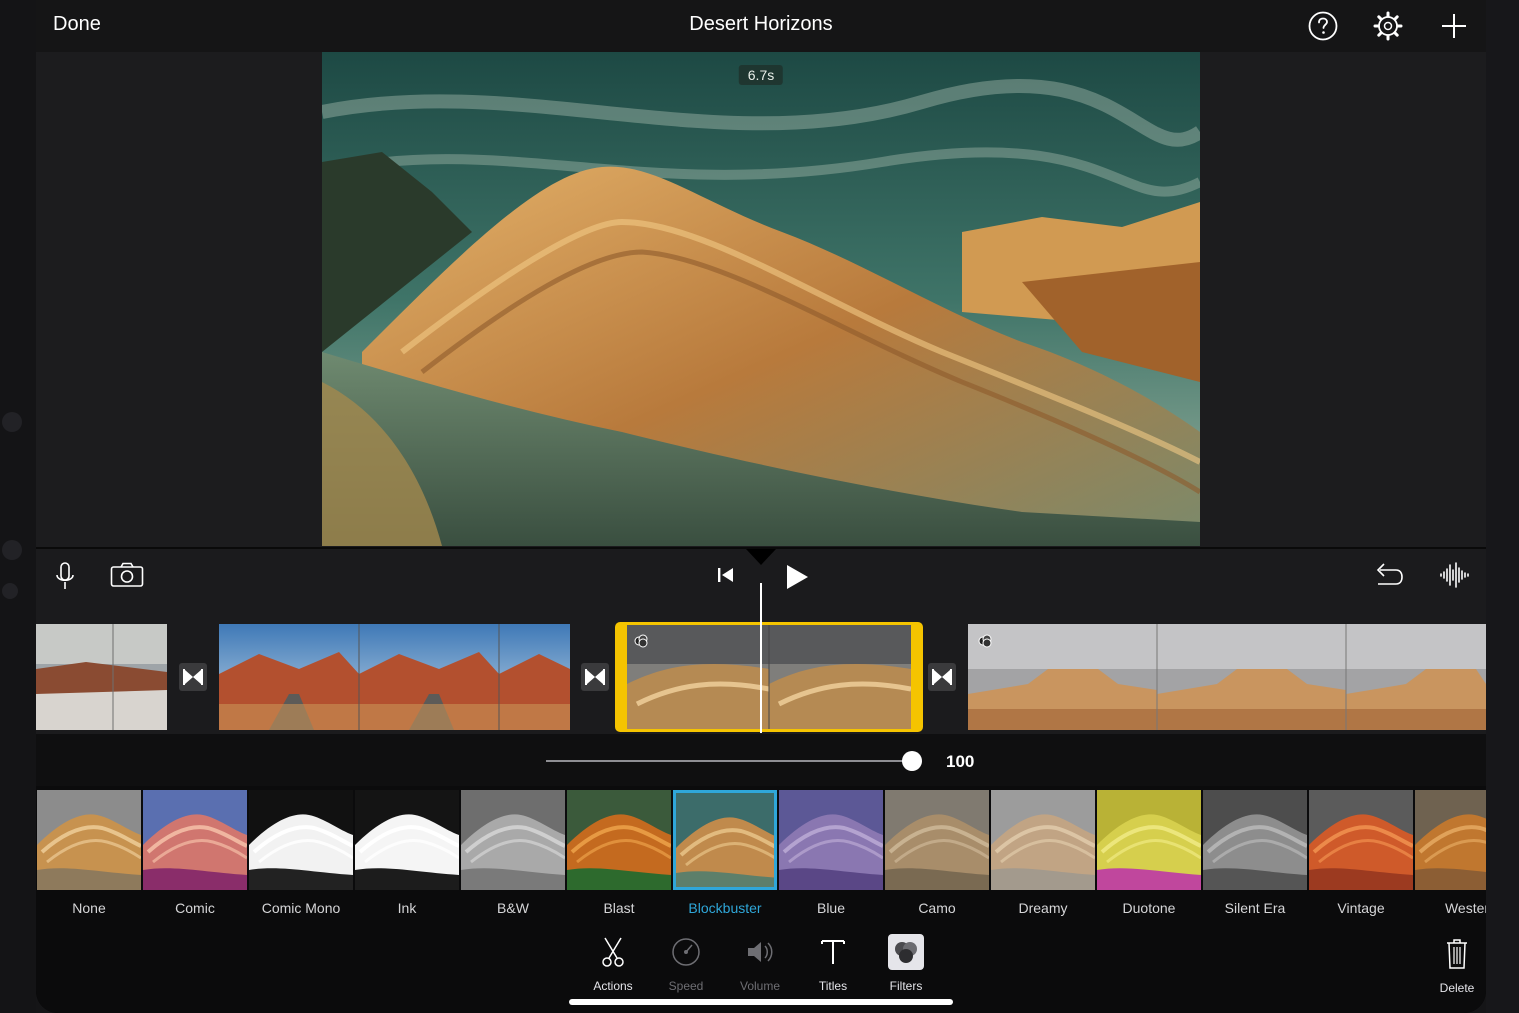 Image resolution: width=1519 pixels, height=1013 pixels. I want to click on speed-button: Speed, so click(686, 964).